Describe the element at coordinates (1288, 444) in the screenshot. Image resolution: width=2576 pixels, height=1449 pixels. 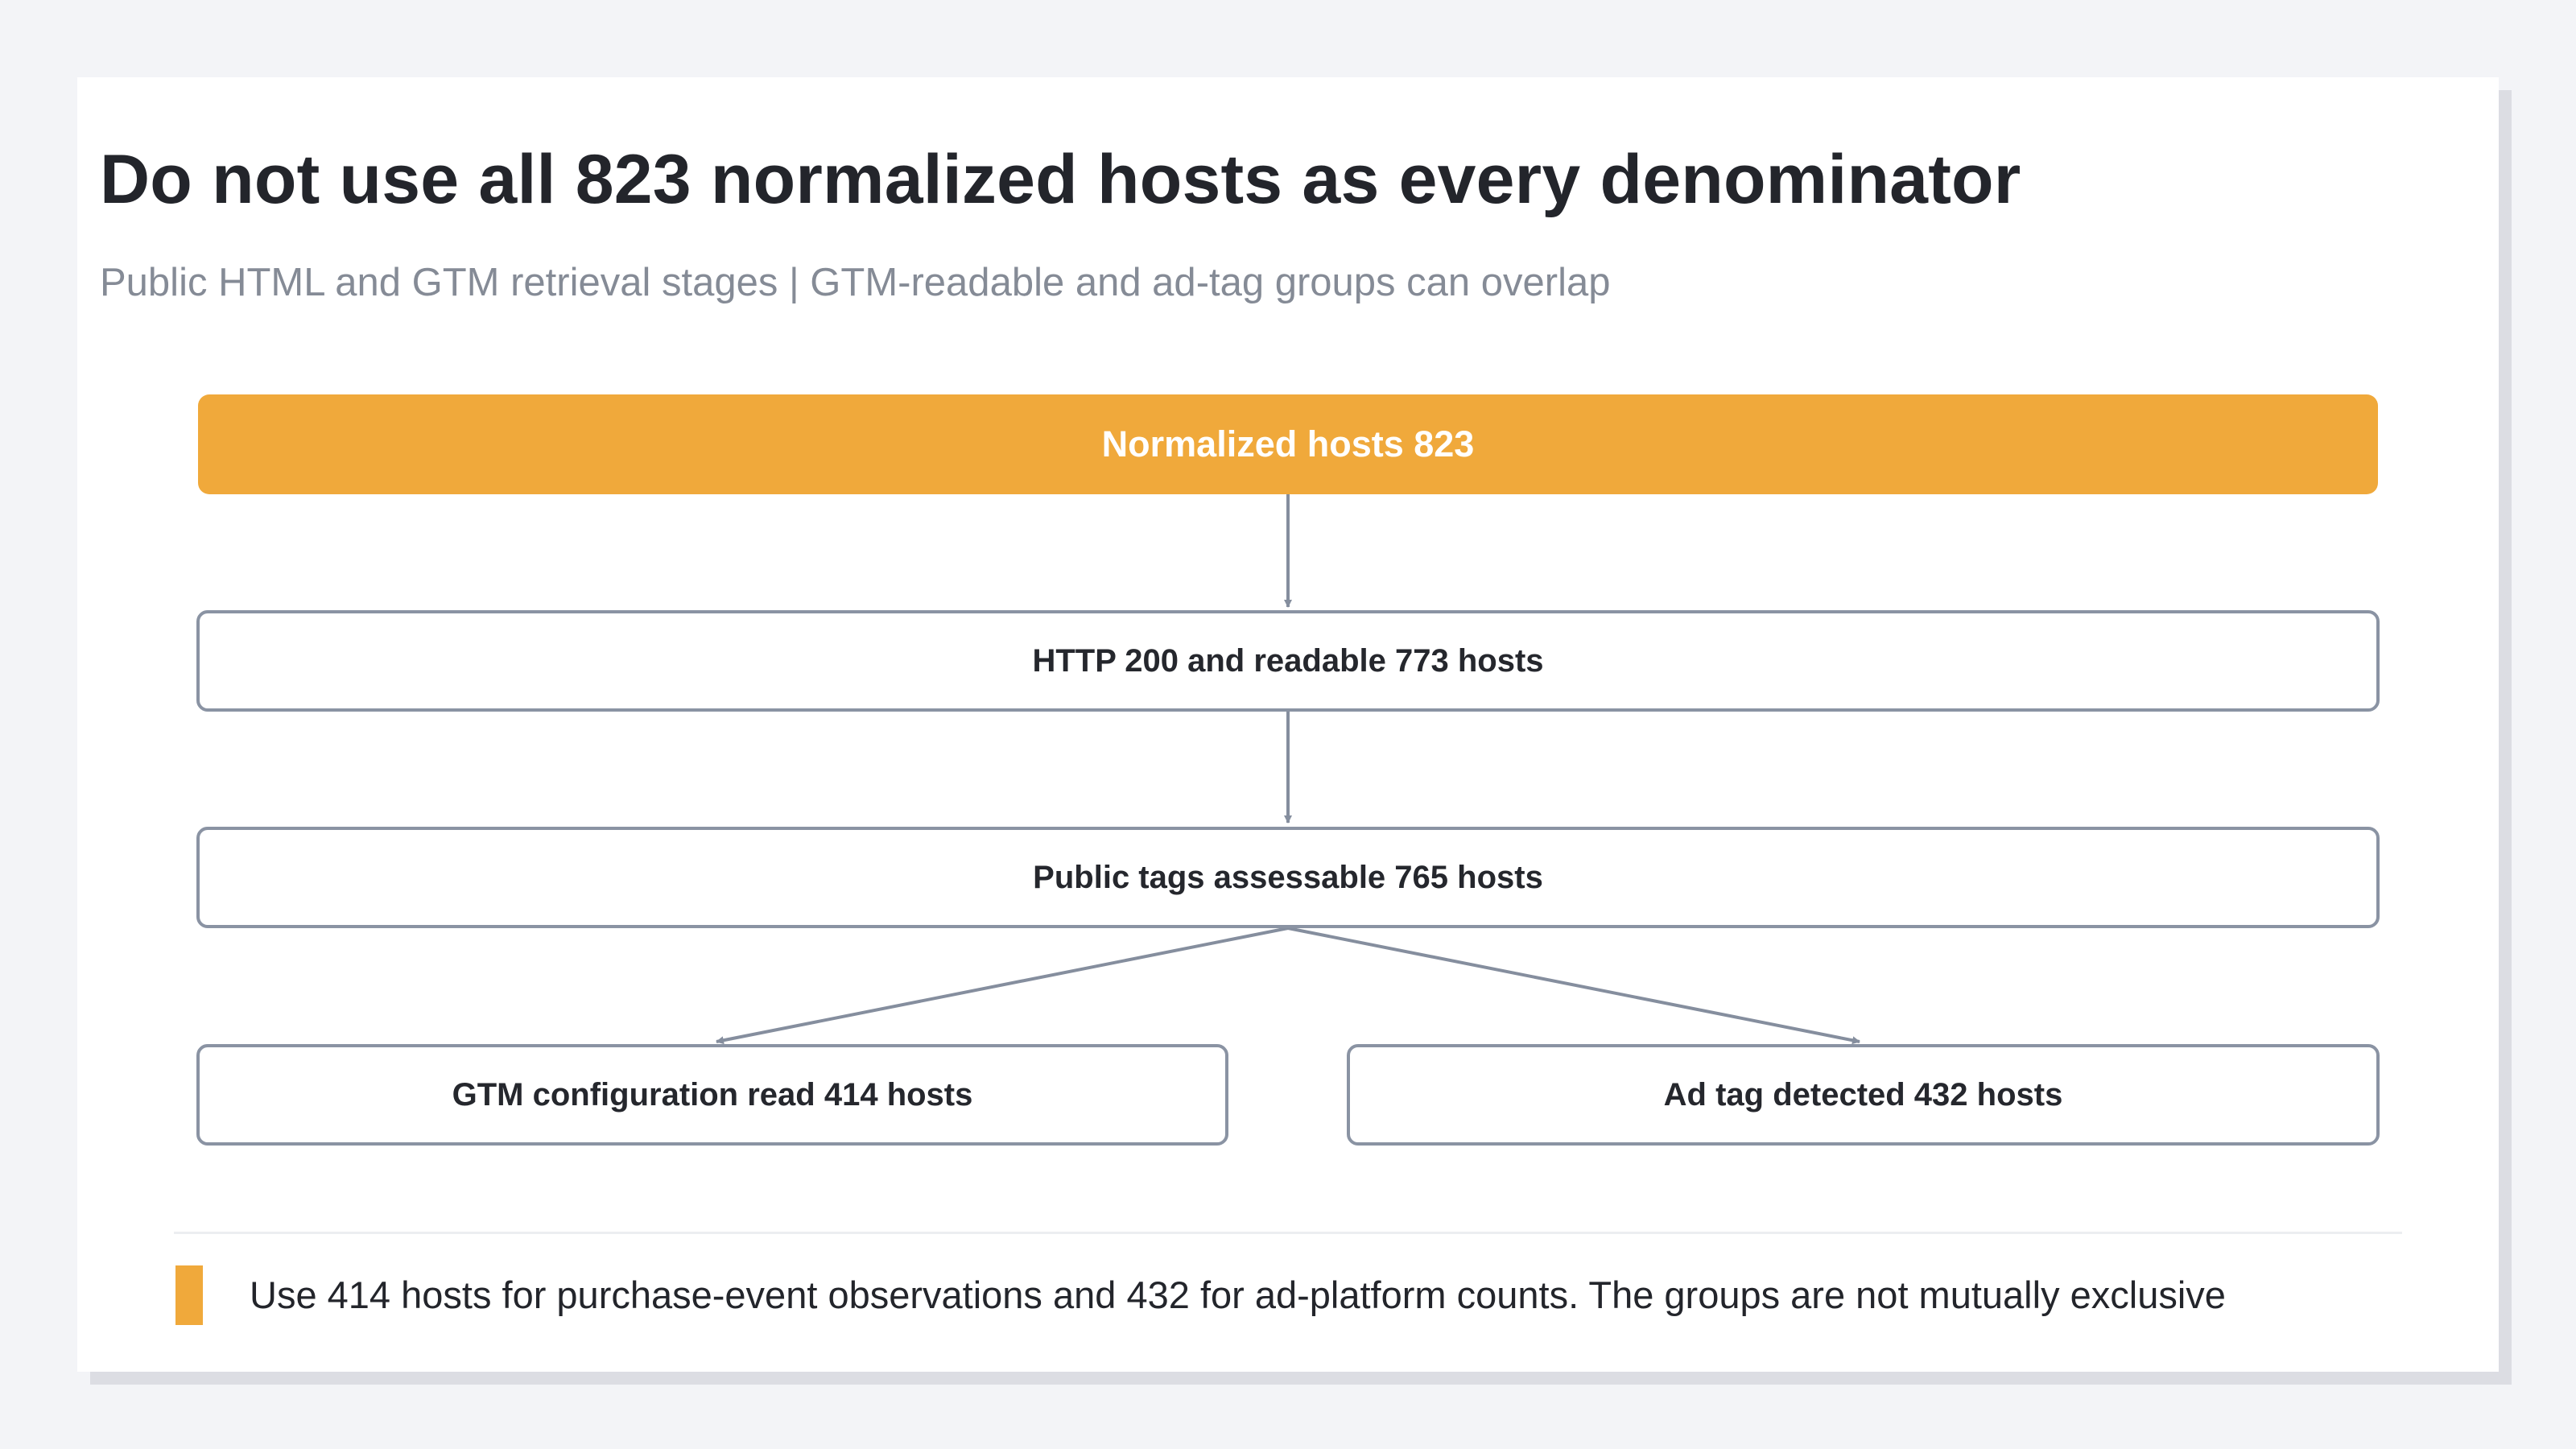
I see `node-normalized-hosts: Normalized hosts 823` at that location.